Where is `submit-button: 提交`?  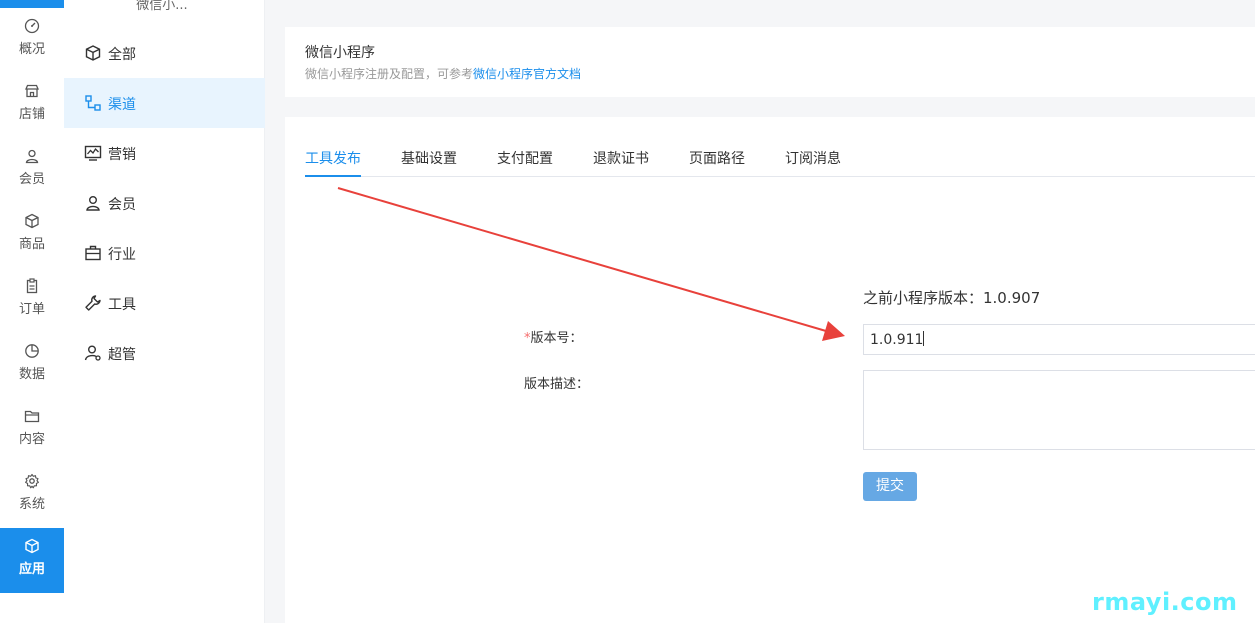 submit-button: 提交 is located at coordinates (890, 486).